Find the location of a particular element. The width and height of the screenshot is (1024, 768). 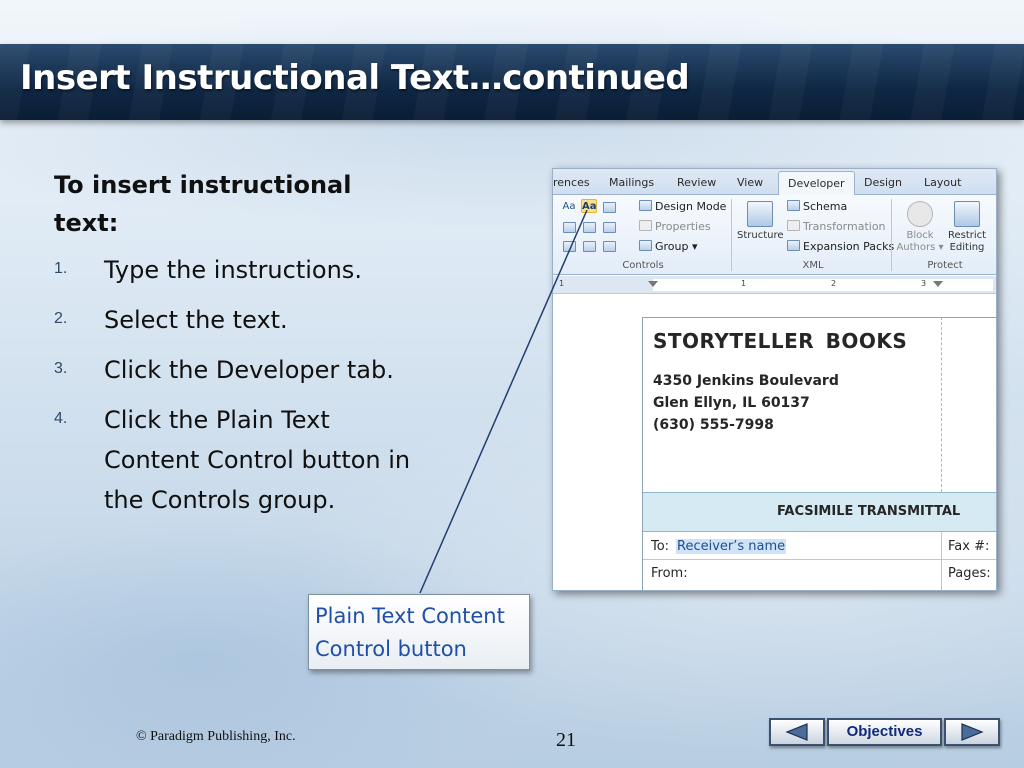

expansion-packs-icon is located at coordinates (793, 245).